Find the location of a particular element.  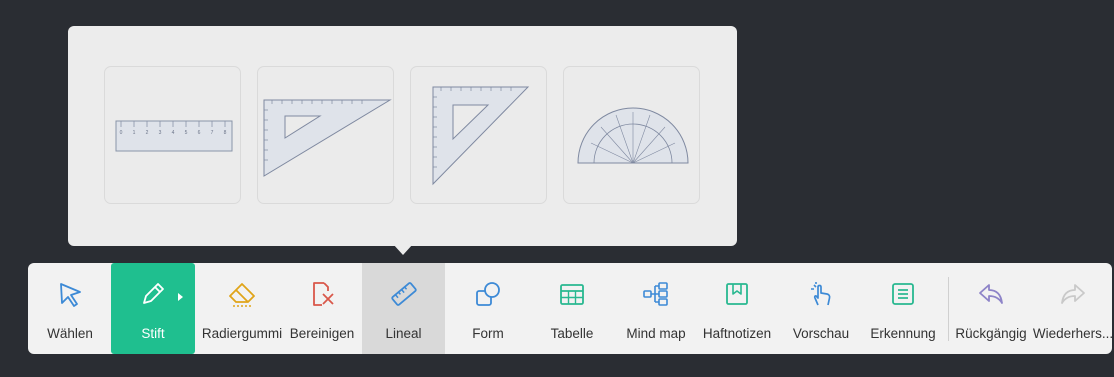

svg-text: 3 is located at coordinates (160, 133).